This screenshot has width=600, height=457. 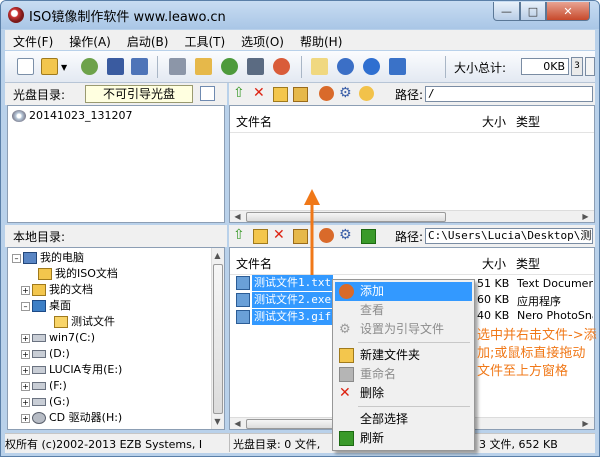 I want to click on open-icon, so click(x=49, y=66).